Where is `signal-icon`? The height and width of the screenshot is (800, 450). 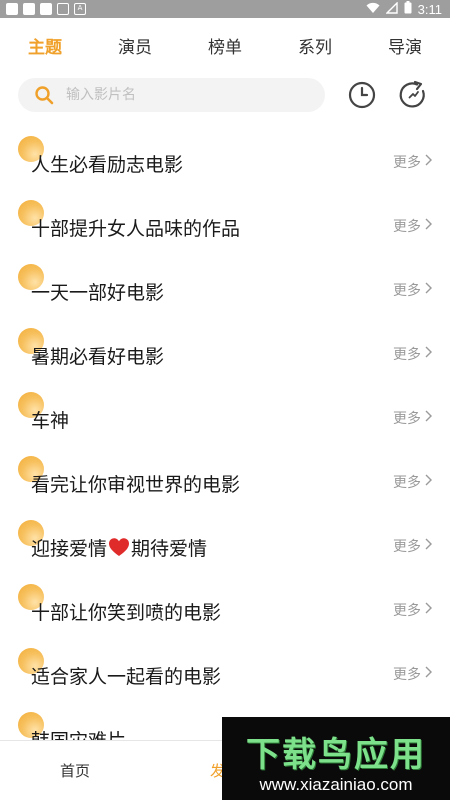 signal-icon is located at coordinates (391, 8).